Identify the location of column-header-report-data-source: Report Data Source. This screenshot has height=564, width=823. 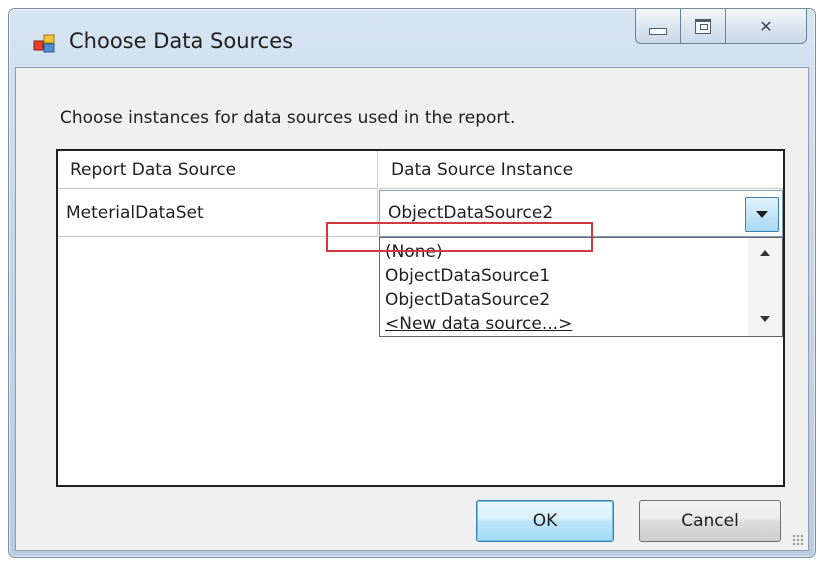
(218, 170).